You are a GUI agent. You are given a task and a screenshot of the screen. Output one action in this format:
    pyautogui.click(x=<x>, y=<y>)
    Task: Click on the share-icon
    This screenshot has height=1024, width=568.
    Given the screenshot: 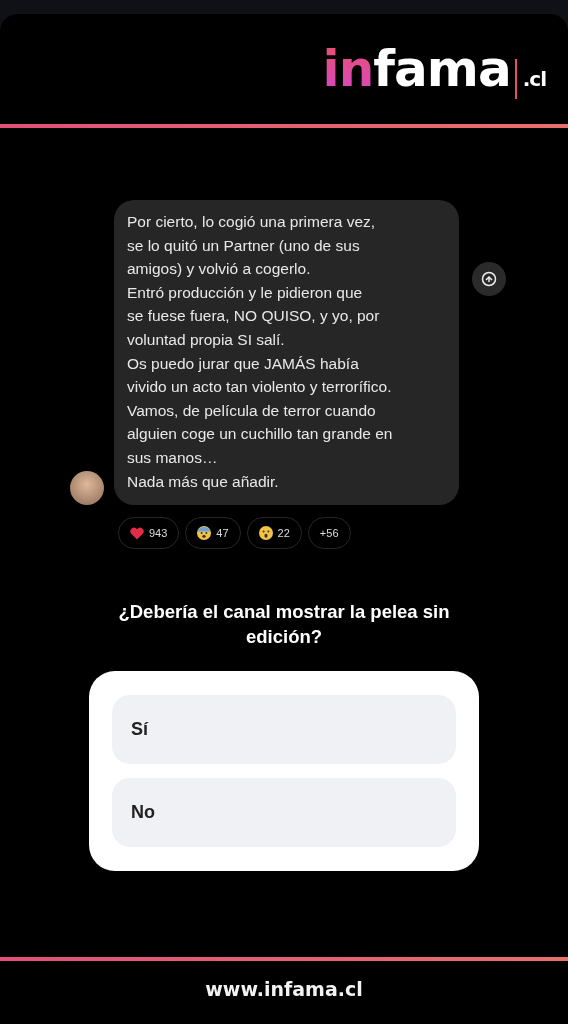 What is the action you would take?
    pyautogui.click(x=489, y=279)
    